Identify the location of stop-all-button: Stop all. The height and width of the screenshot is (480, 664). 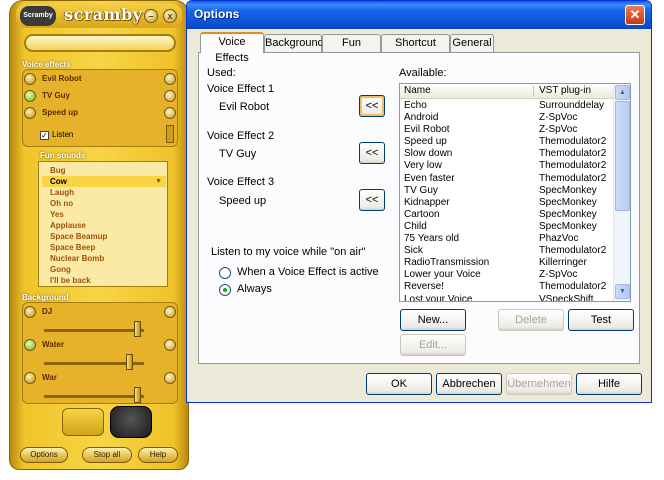
(107, 455).